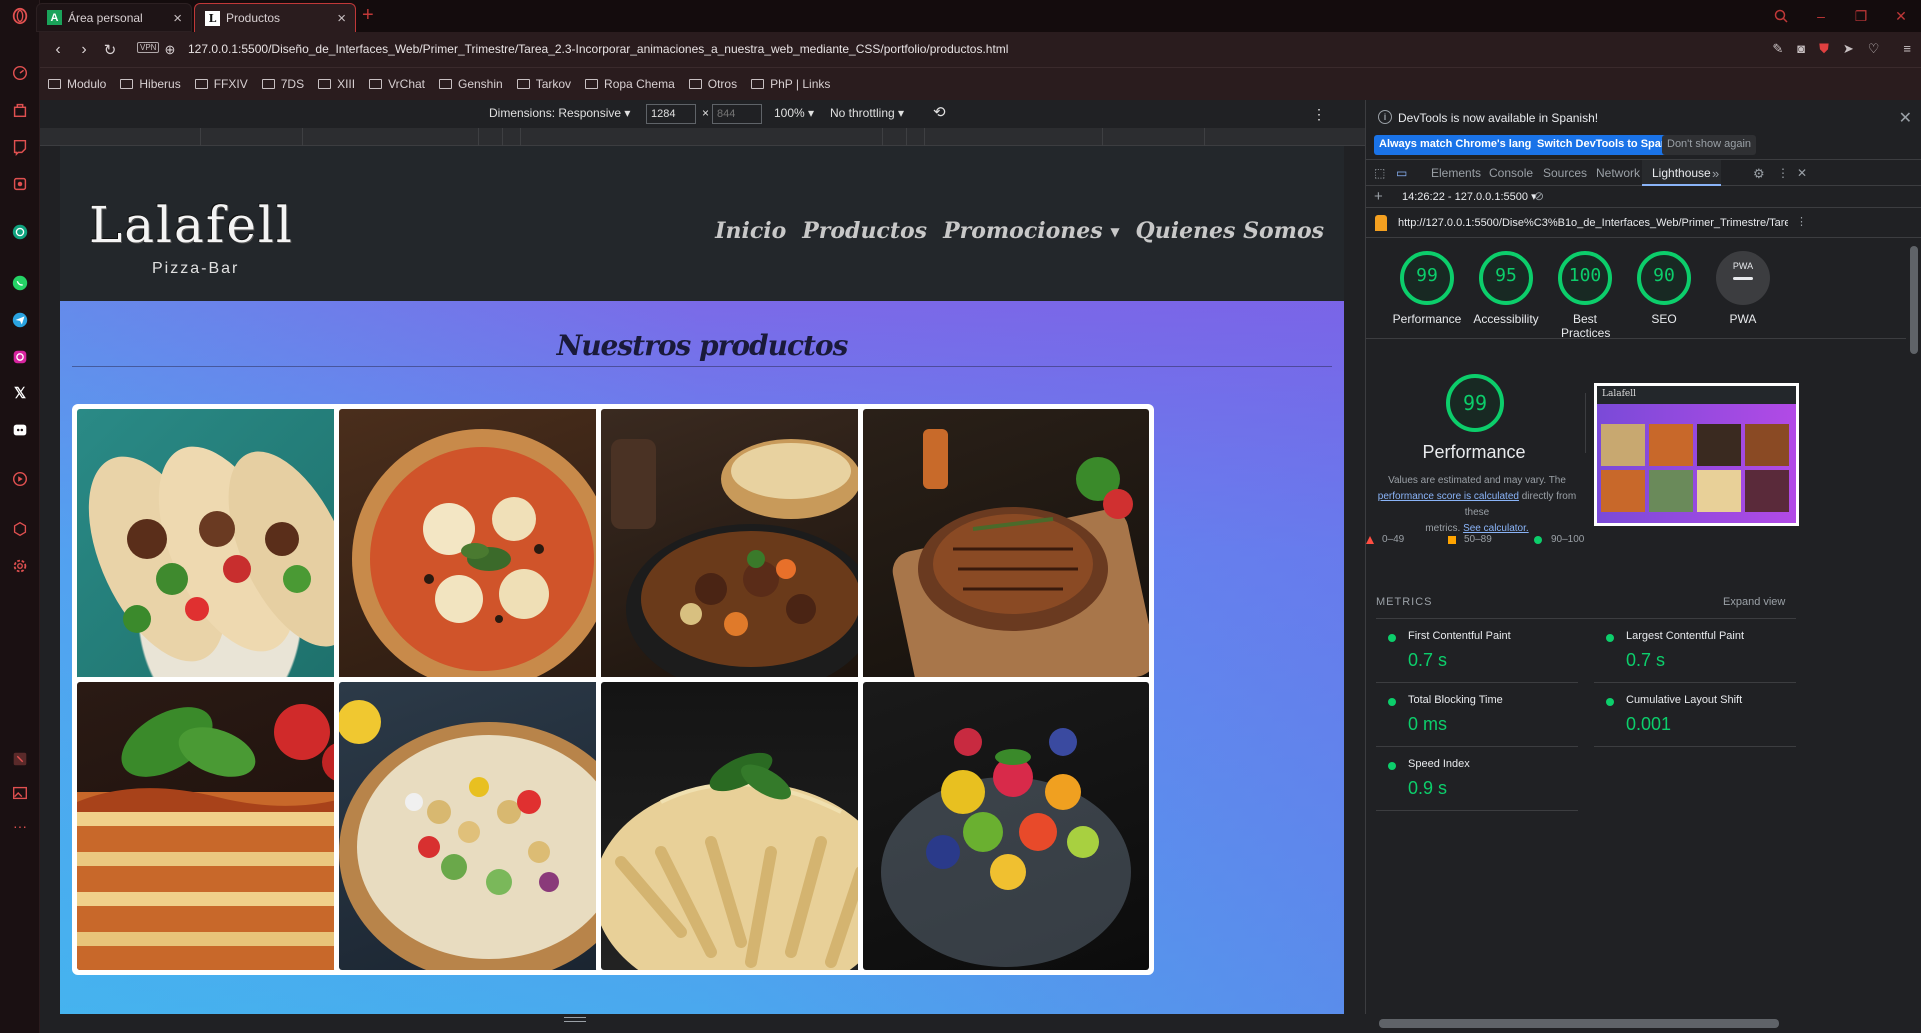  I want to click on bookmark-folder: XIII, so click(336, 84).